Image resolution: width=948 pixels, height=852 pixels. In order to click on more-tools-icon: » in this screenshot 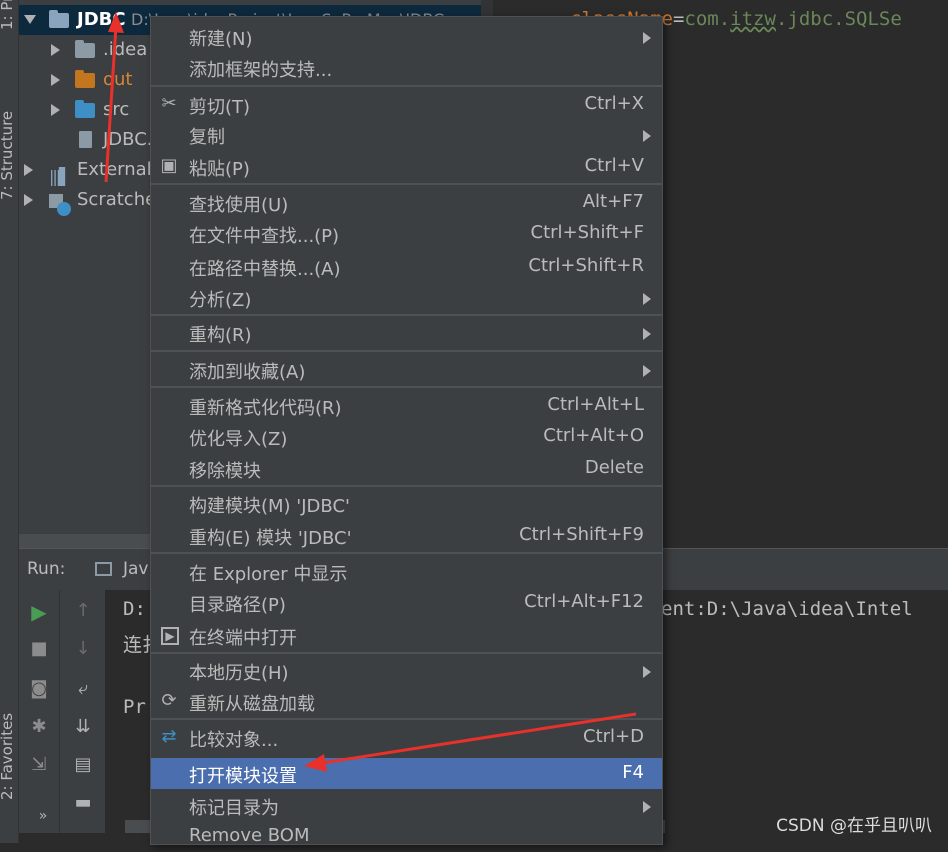, I will do `click(43, 816)`.